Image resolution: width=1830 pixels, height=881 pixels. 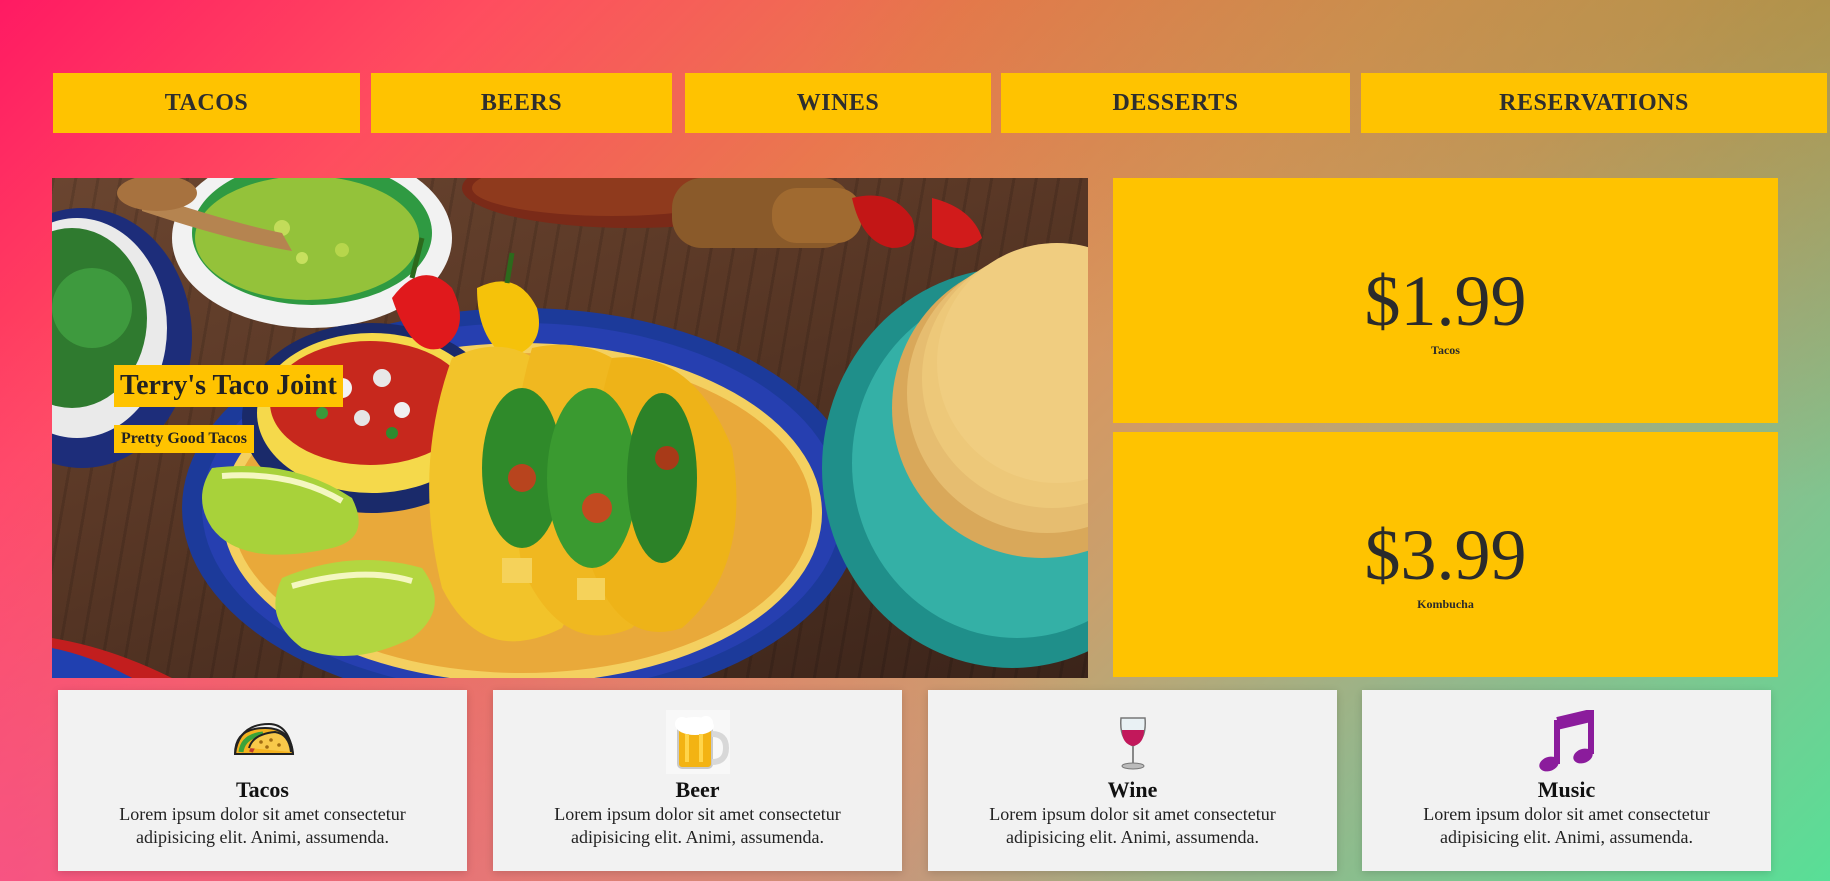 I want to click on price-value: $1.99, so click(x=1445, y=301).